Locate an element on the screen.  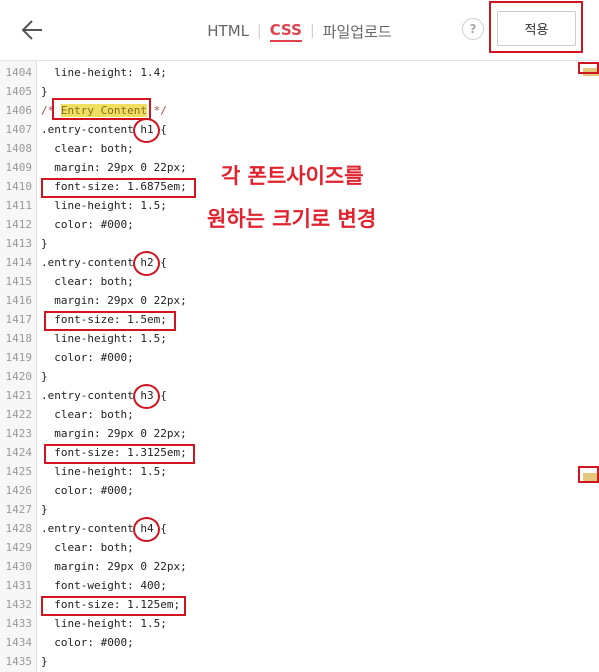
code-line: 1417 font-size: 1.5em; is located at coordinates (287, 319).